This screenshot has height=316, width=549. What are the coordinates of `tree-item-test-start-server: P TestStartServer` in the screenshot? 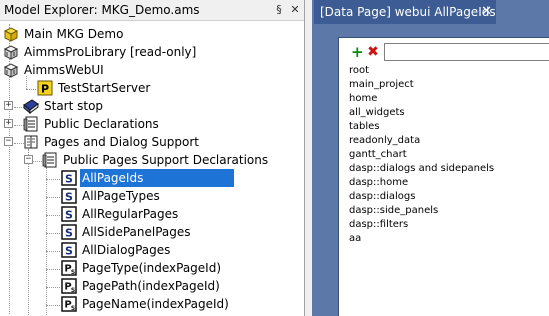 It's located at (150, 88).